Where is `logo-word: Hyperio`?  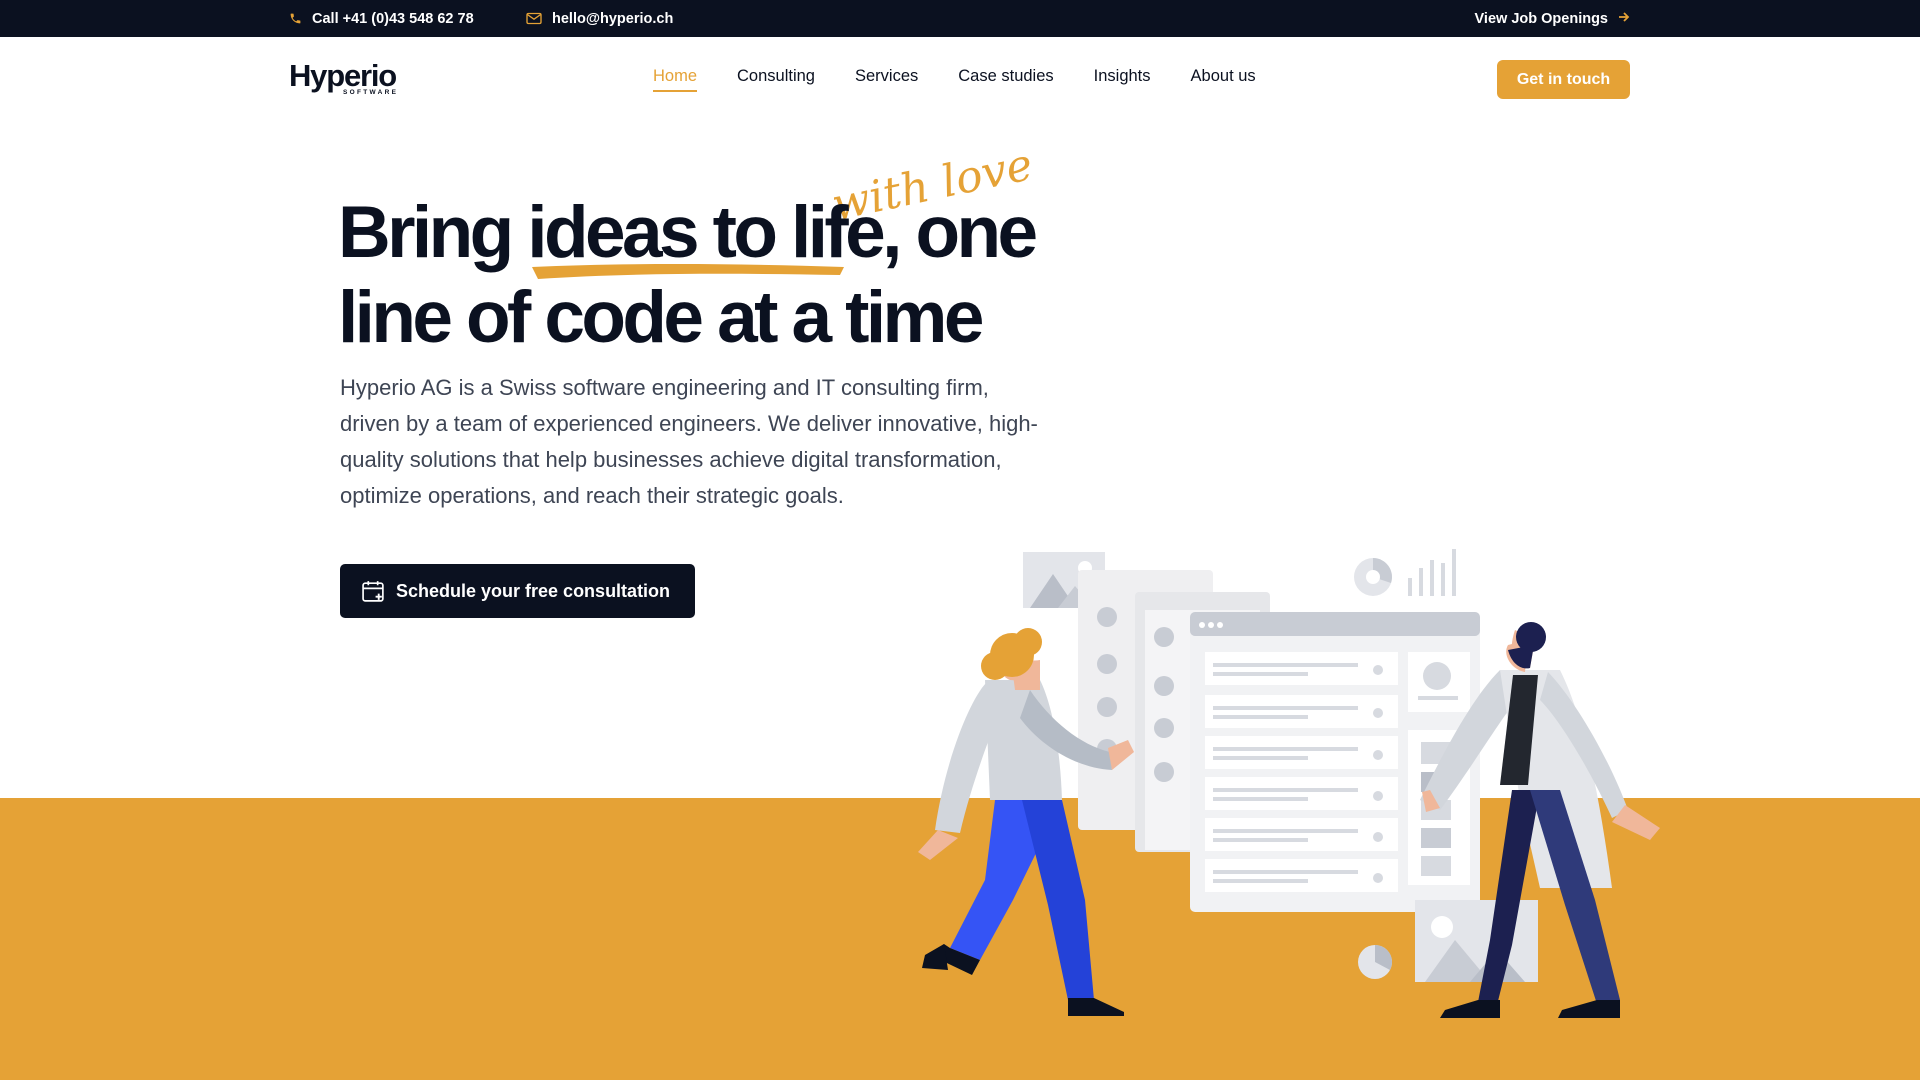
logo-word: Hyperio is located at coordinates (343, 75).